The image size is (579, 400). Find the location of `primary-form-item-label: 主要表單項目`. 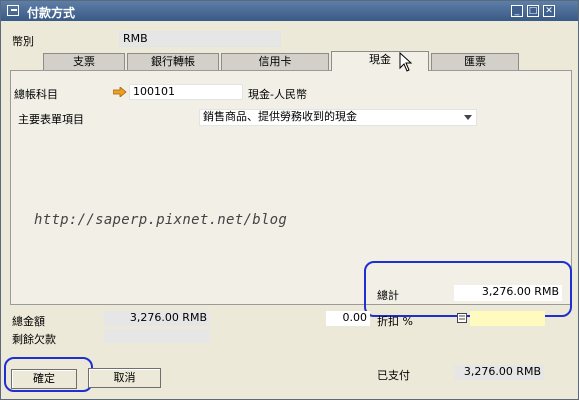

primary-form-item-label: 主要表單項目 is located at coordinates (51, 119).